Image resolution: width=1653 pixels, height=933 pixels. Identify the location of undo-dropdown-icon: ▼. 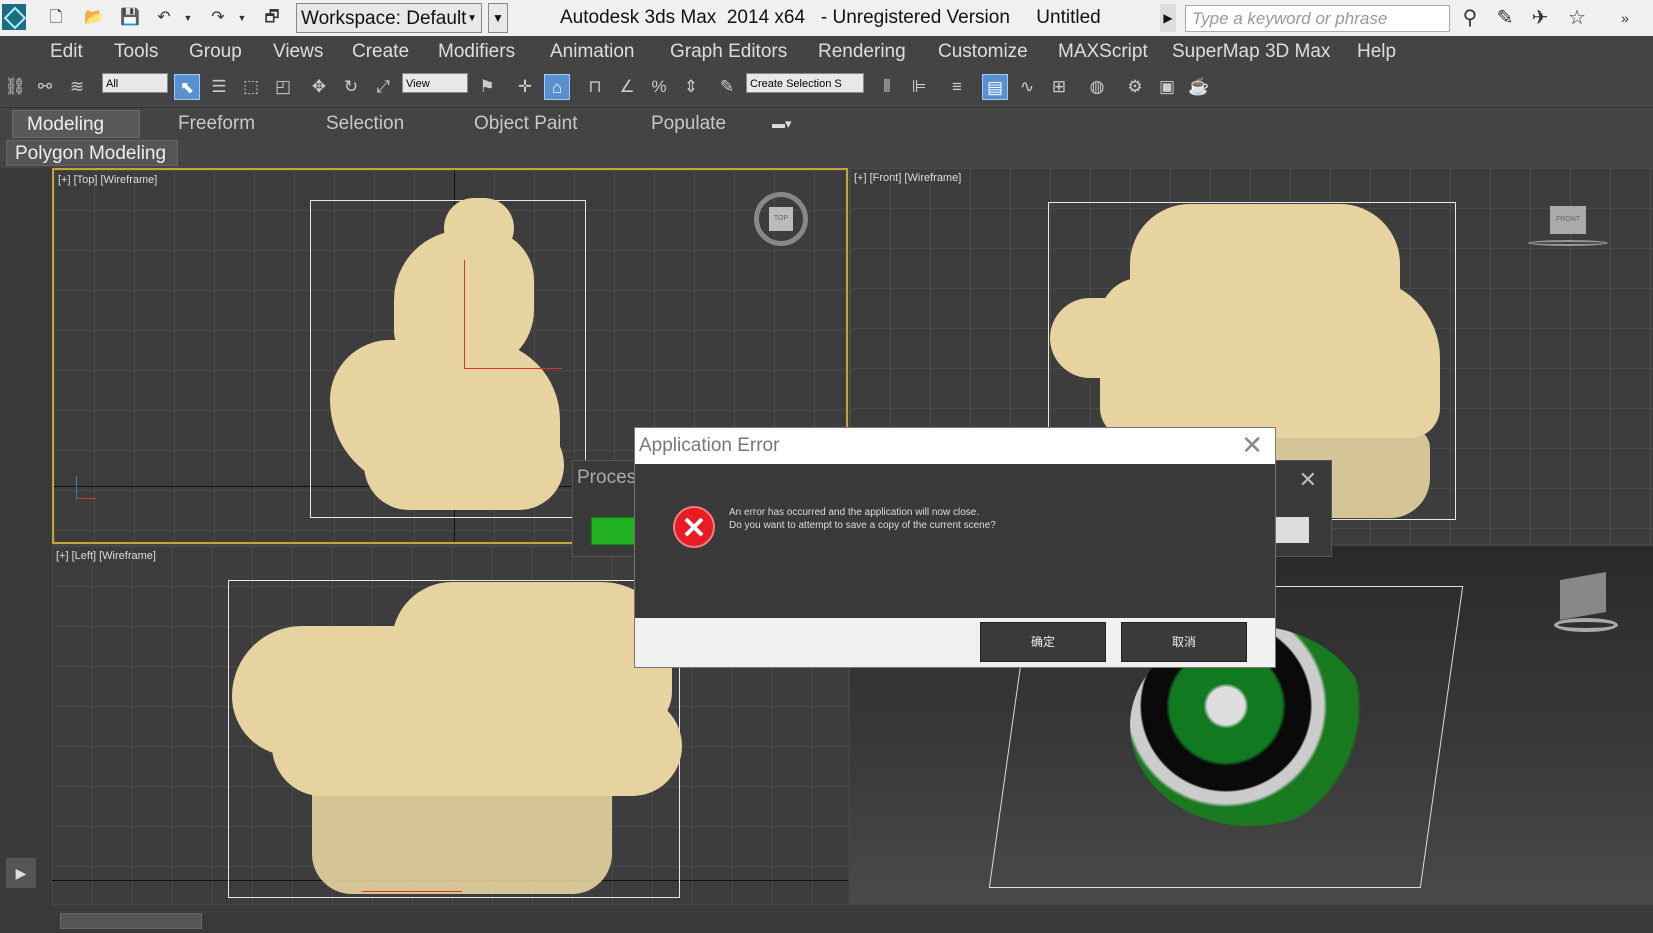
(188, 18).